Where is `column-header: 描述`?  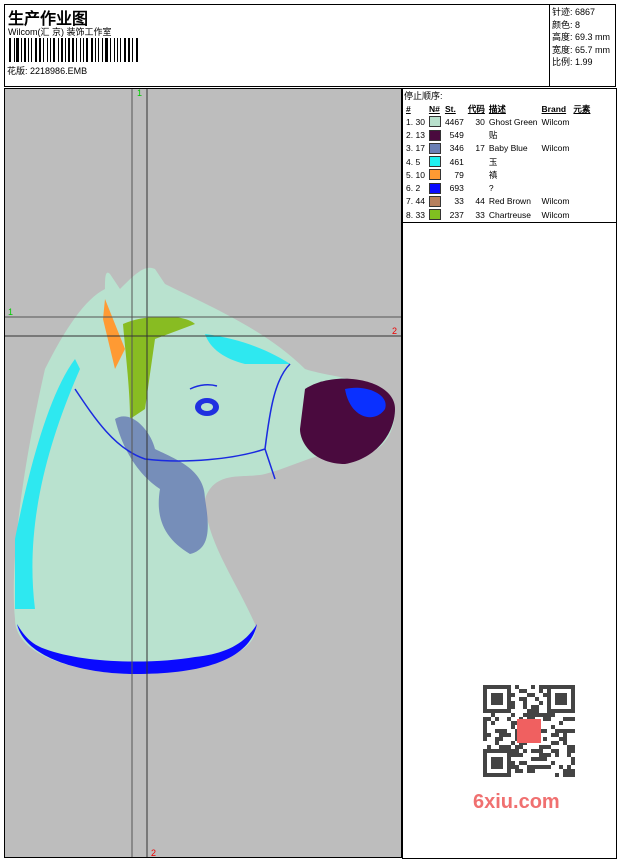
column-header: 描述 is located at coordinates (497, 108).